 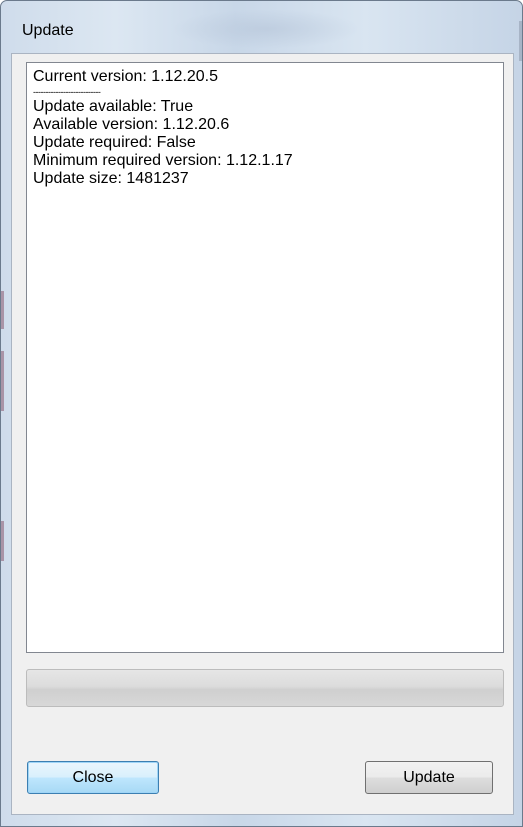 I want to click on window-title: Update, so click(x=48, y=30).